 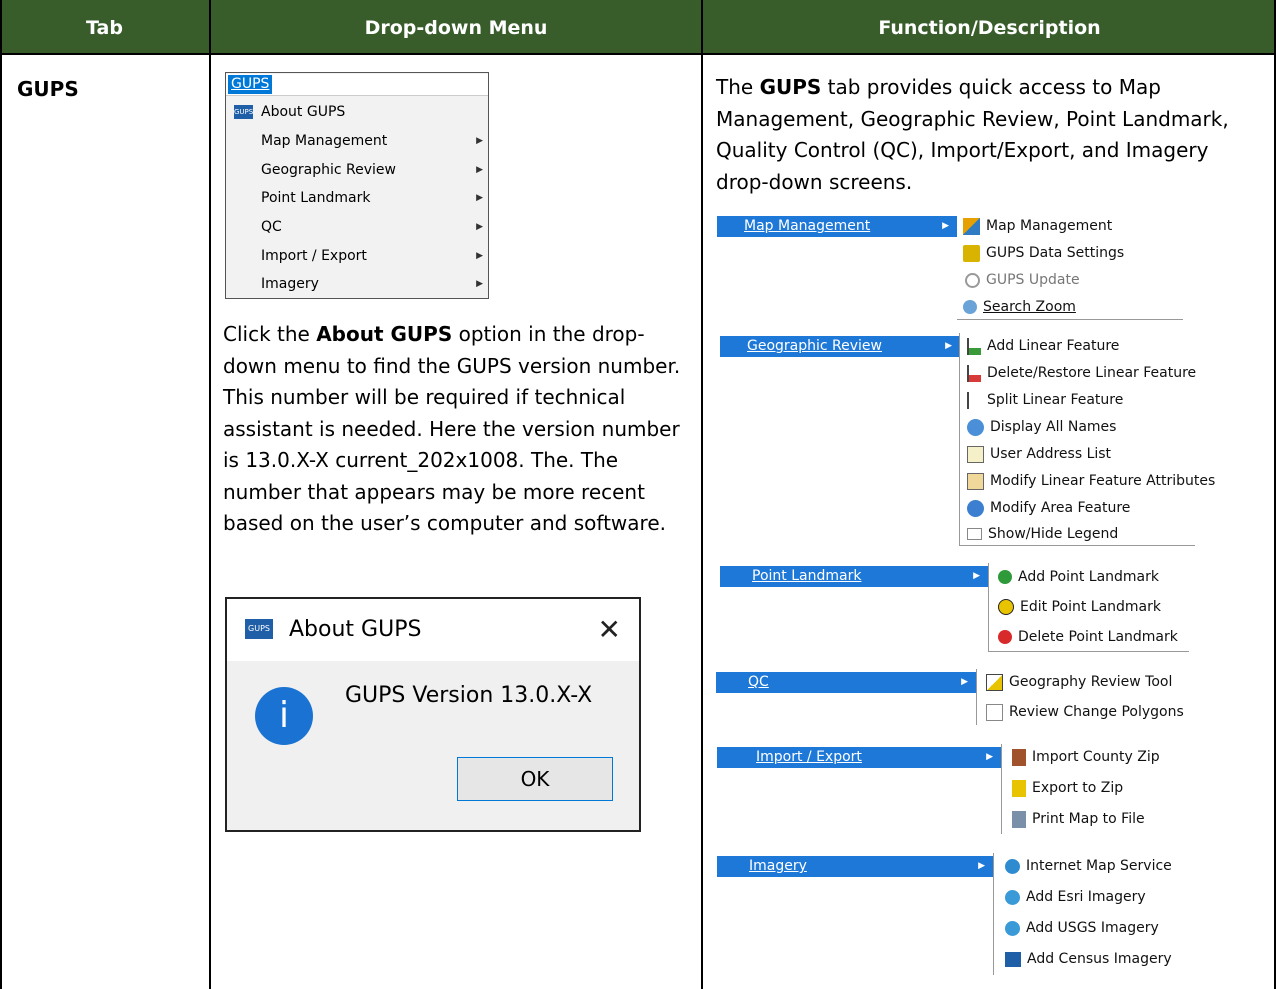 I want to click on instructions-bold: About GUPS, so click(x=384, y=334).